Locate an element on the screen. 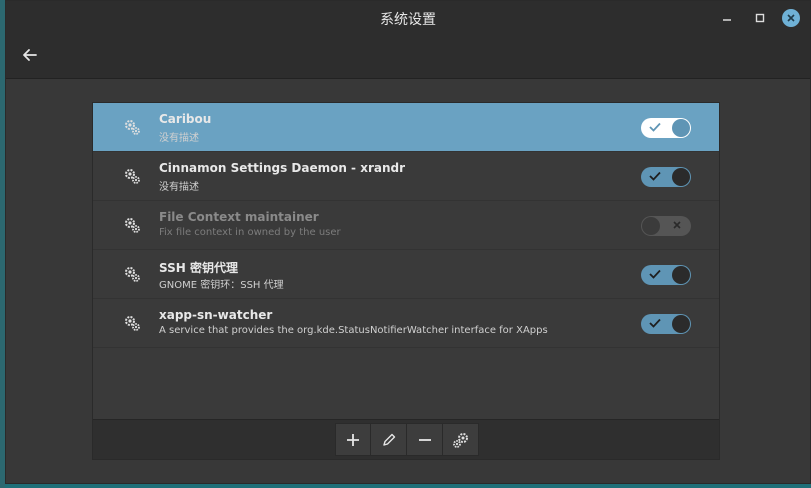 This screenshot has height=488, width=811. edit-button is located at coordinates (389, 439).